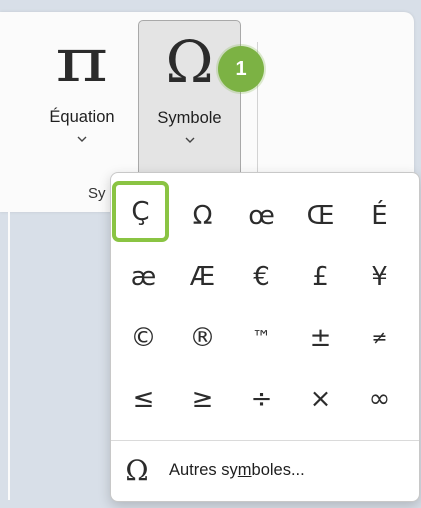 Image resolution: width=421 pixels, height=508 pixels. What do you see at coordinates (9, 350) in the screenshot?
I see `ribbon-edge` at bounding box center [9, 350].